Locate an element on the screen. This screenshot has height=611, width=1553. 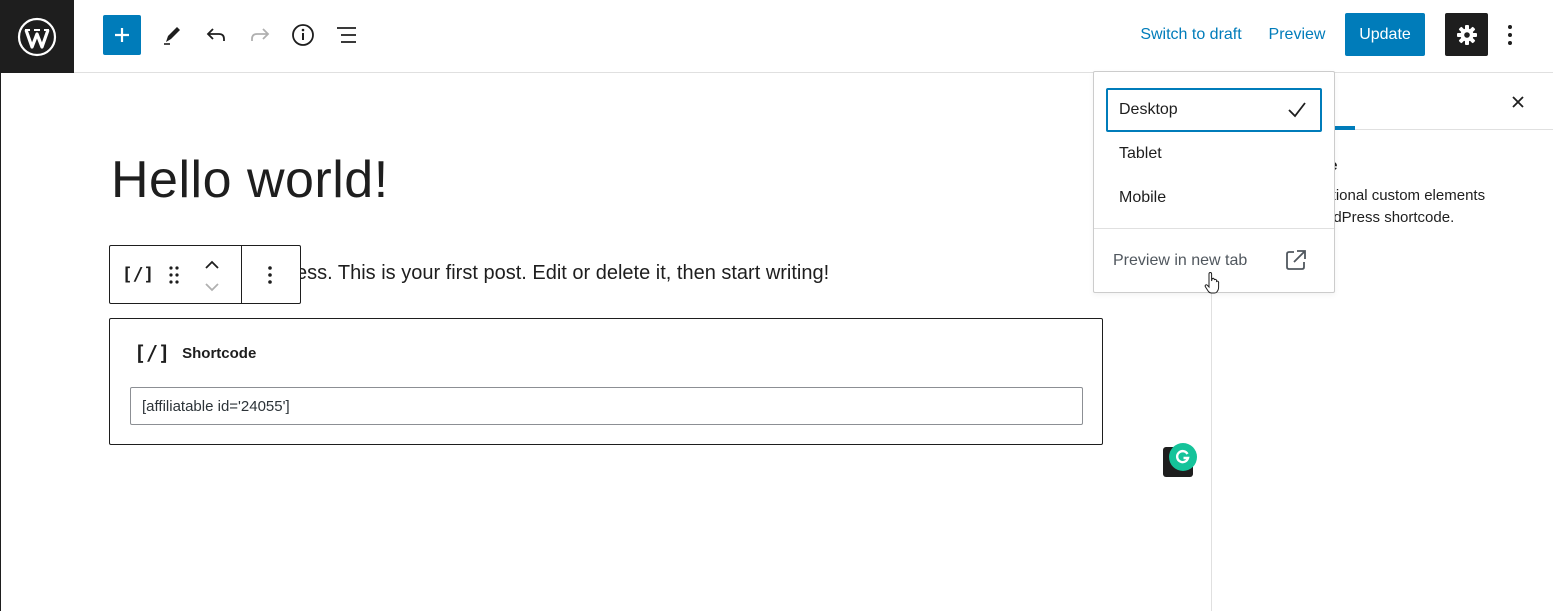
redo-icon is located at coordinates (260, 34).